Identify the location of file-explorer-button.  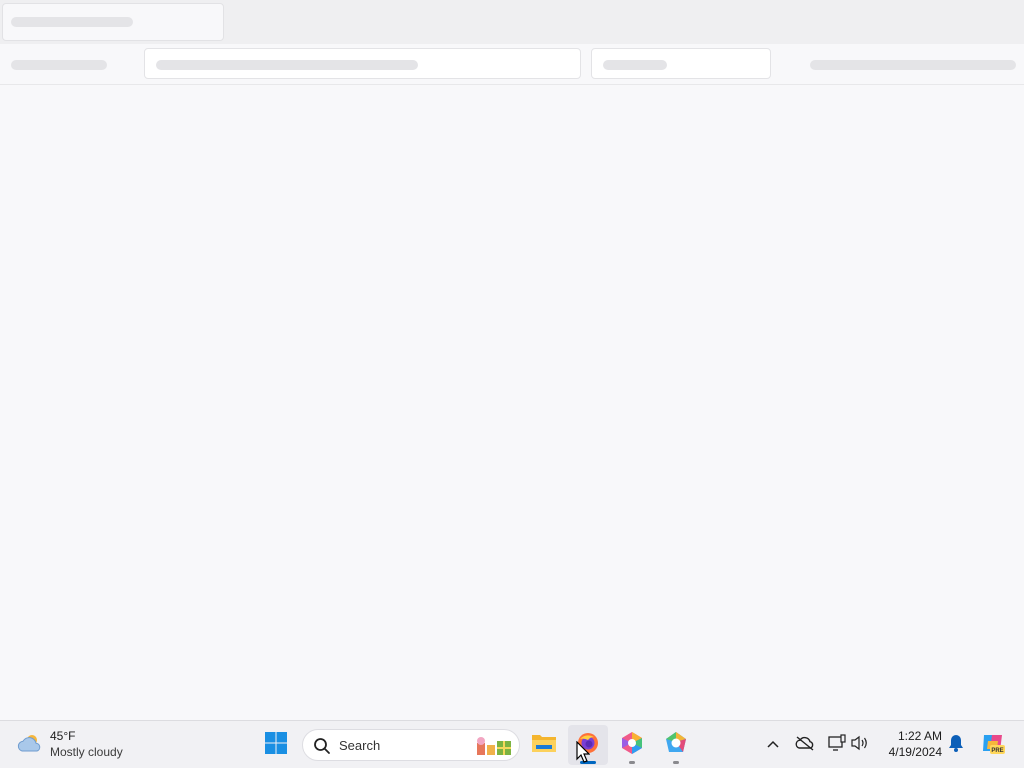
(544, 745).